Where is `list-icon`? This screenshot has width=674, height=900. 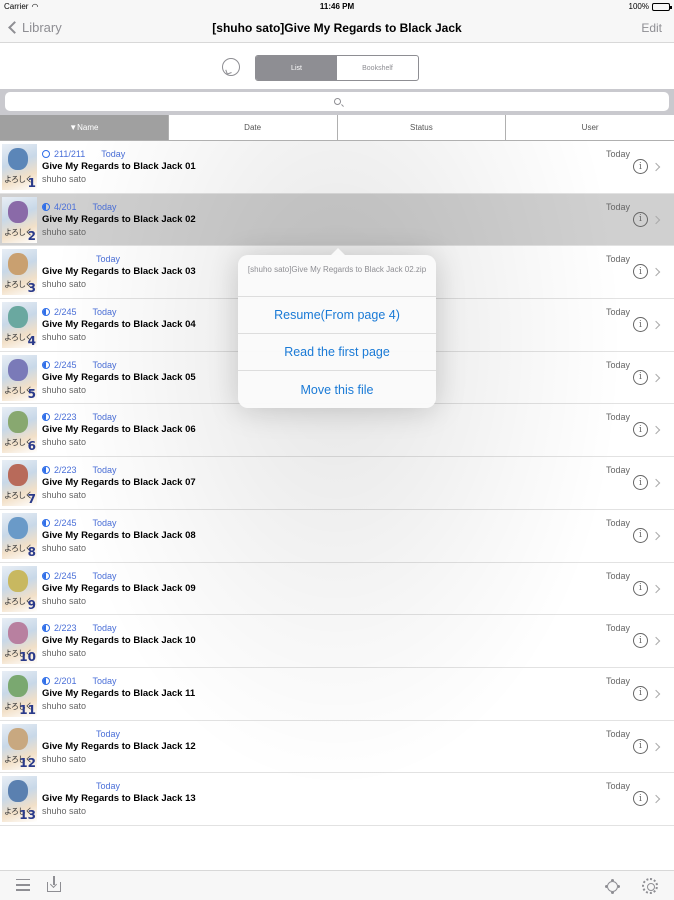
list-icon is located at coordinates (23, 886).